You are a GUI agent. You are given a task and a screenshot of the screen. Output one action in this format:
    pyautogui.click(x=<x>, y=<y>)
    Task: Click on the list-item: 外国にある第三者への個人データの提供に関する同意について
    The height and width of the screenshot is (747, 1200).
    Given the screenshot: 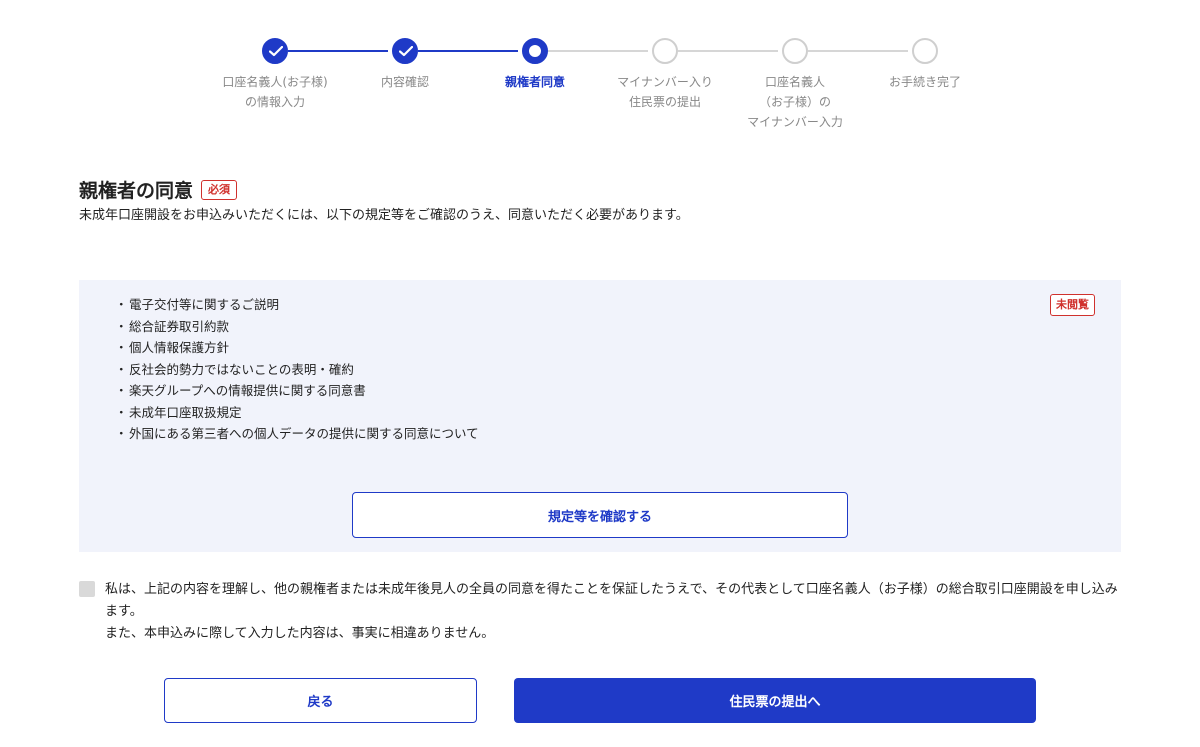 What is the action you would take?
    pyautogui.click(x=618, y=434)
    